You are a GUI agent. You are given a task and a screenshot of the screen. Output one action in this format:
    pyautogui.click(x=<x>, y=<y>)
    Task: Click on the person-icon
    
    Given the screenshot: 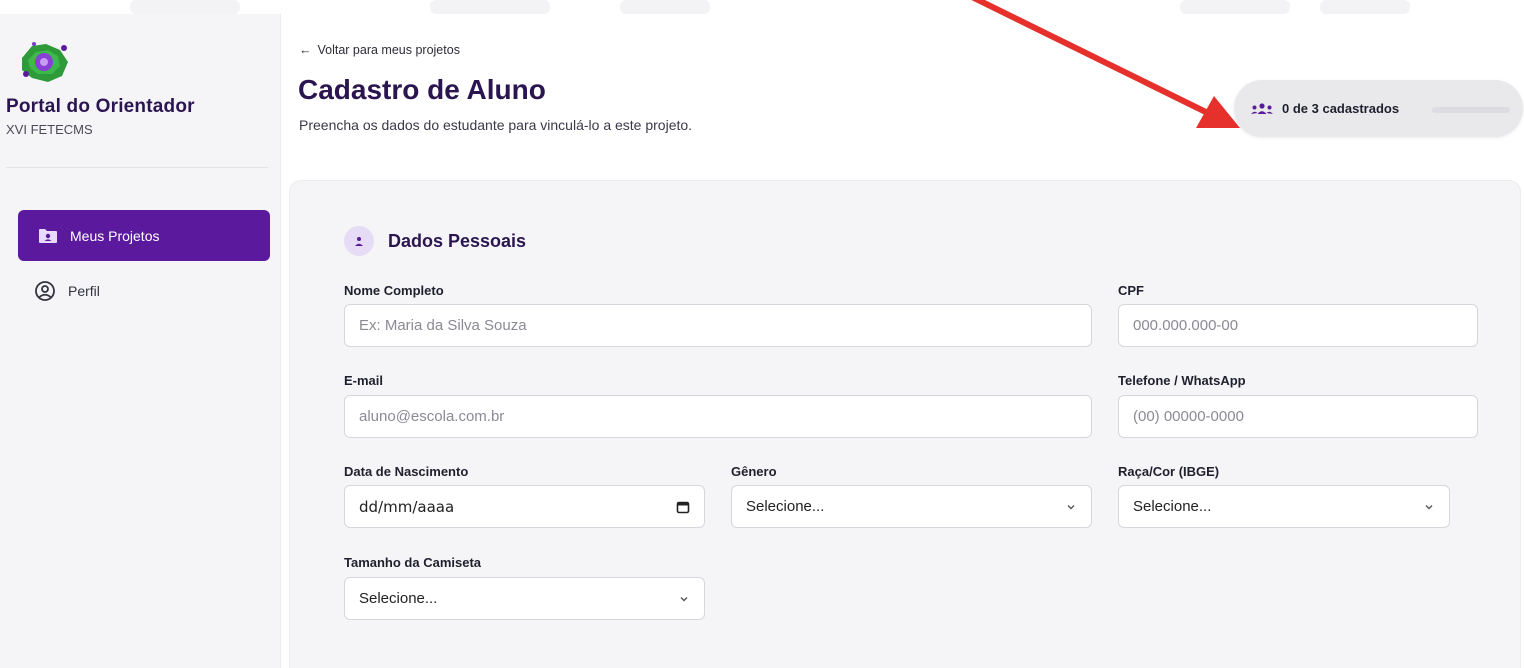 What is the action you would take?
    pyautogui.click(x=359, y=241)
    